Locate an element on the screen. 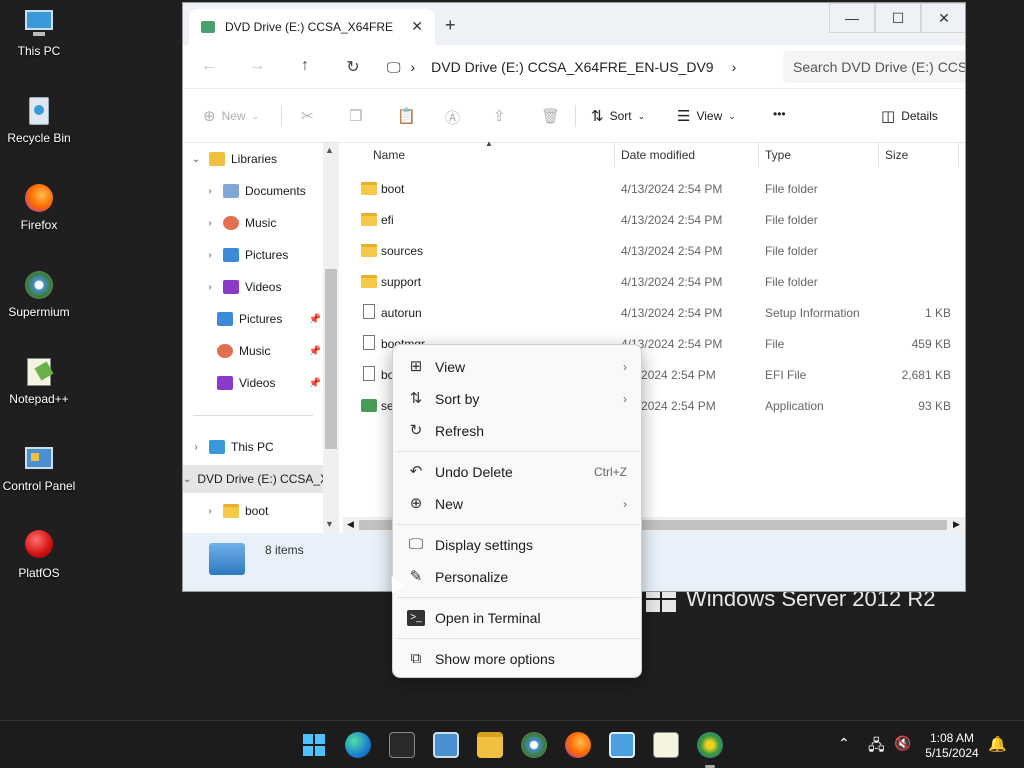 This screenshot has width=1024, height=768. scroll-up-icon: ▲ is located at coordinates (329, 150).